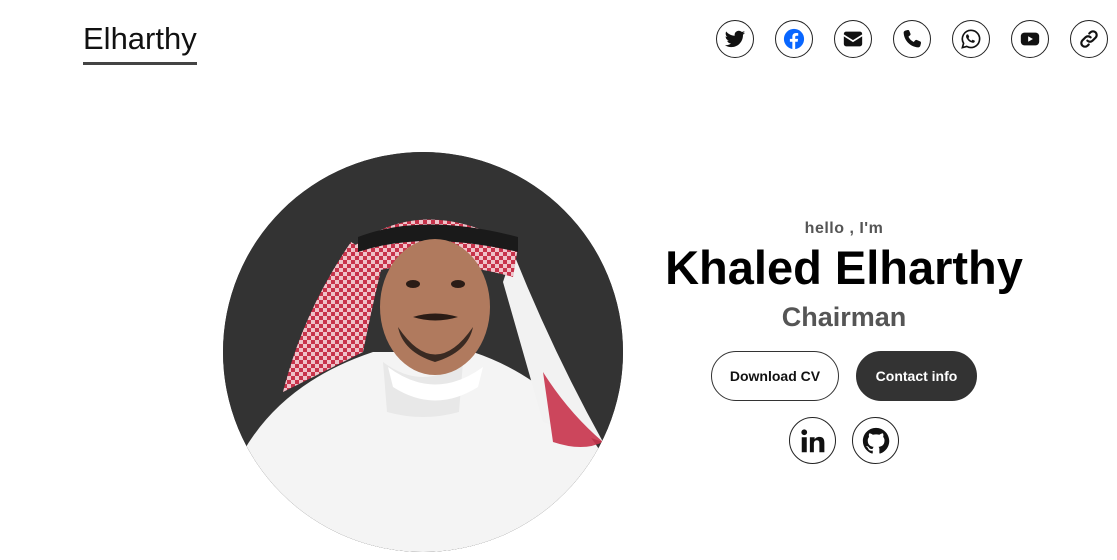  I want to click on twitter-icon, so click(735, 39).